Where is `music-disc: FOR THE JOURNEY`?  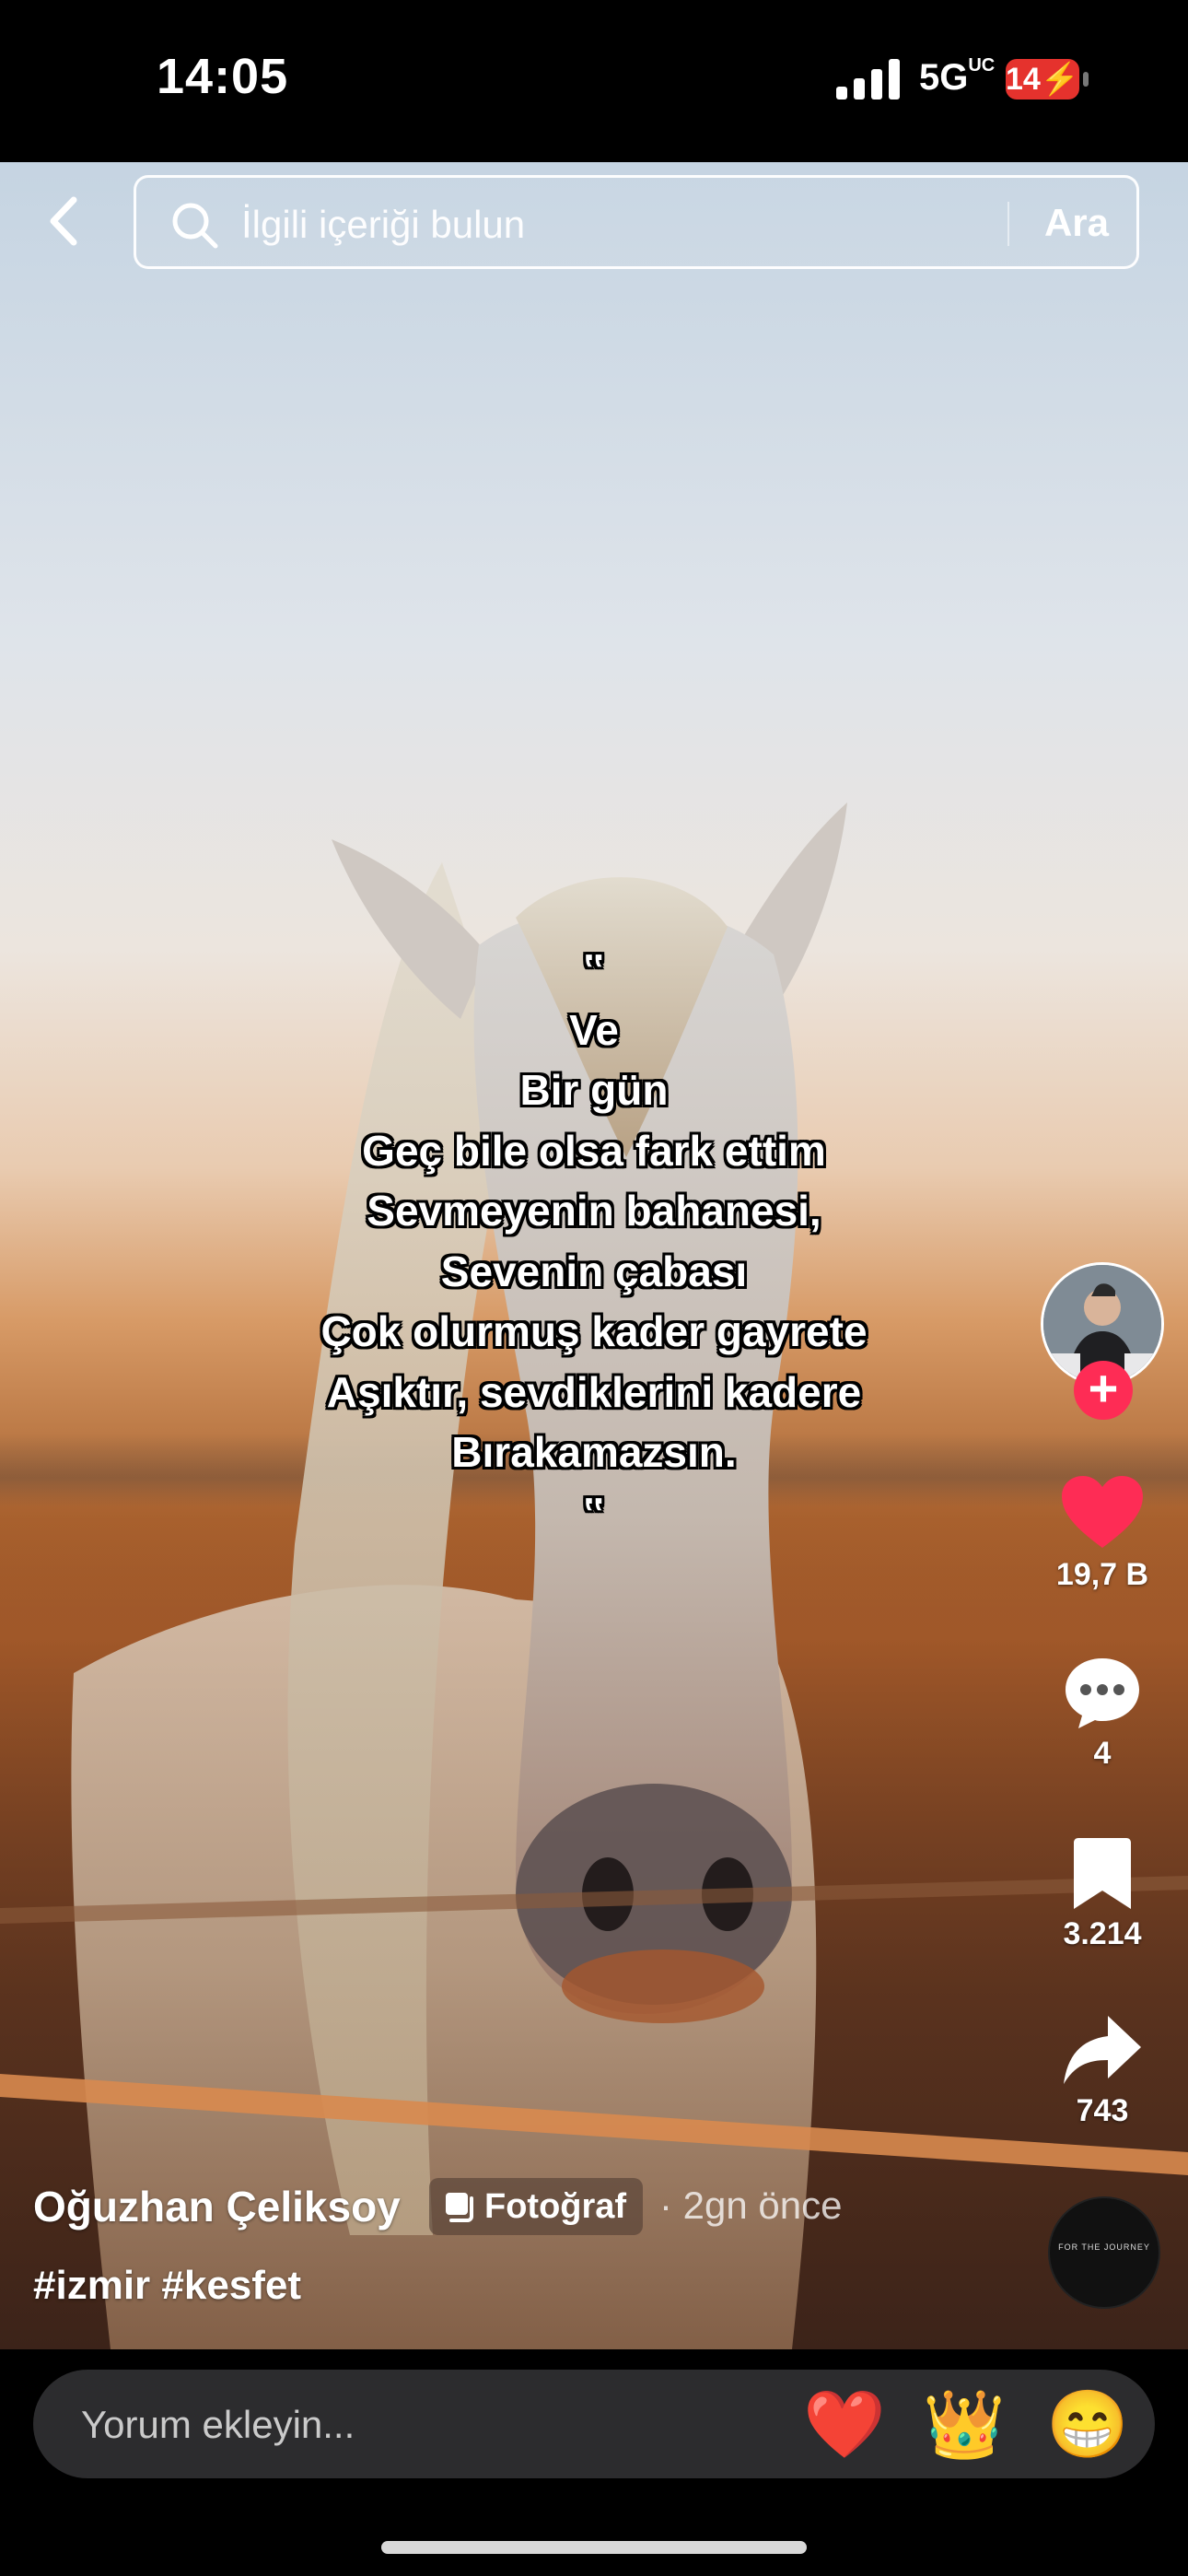
music-disc: FOR THE JOURNEY is located at coordinates (1104, 2252).